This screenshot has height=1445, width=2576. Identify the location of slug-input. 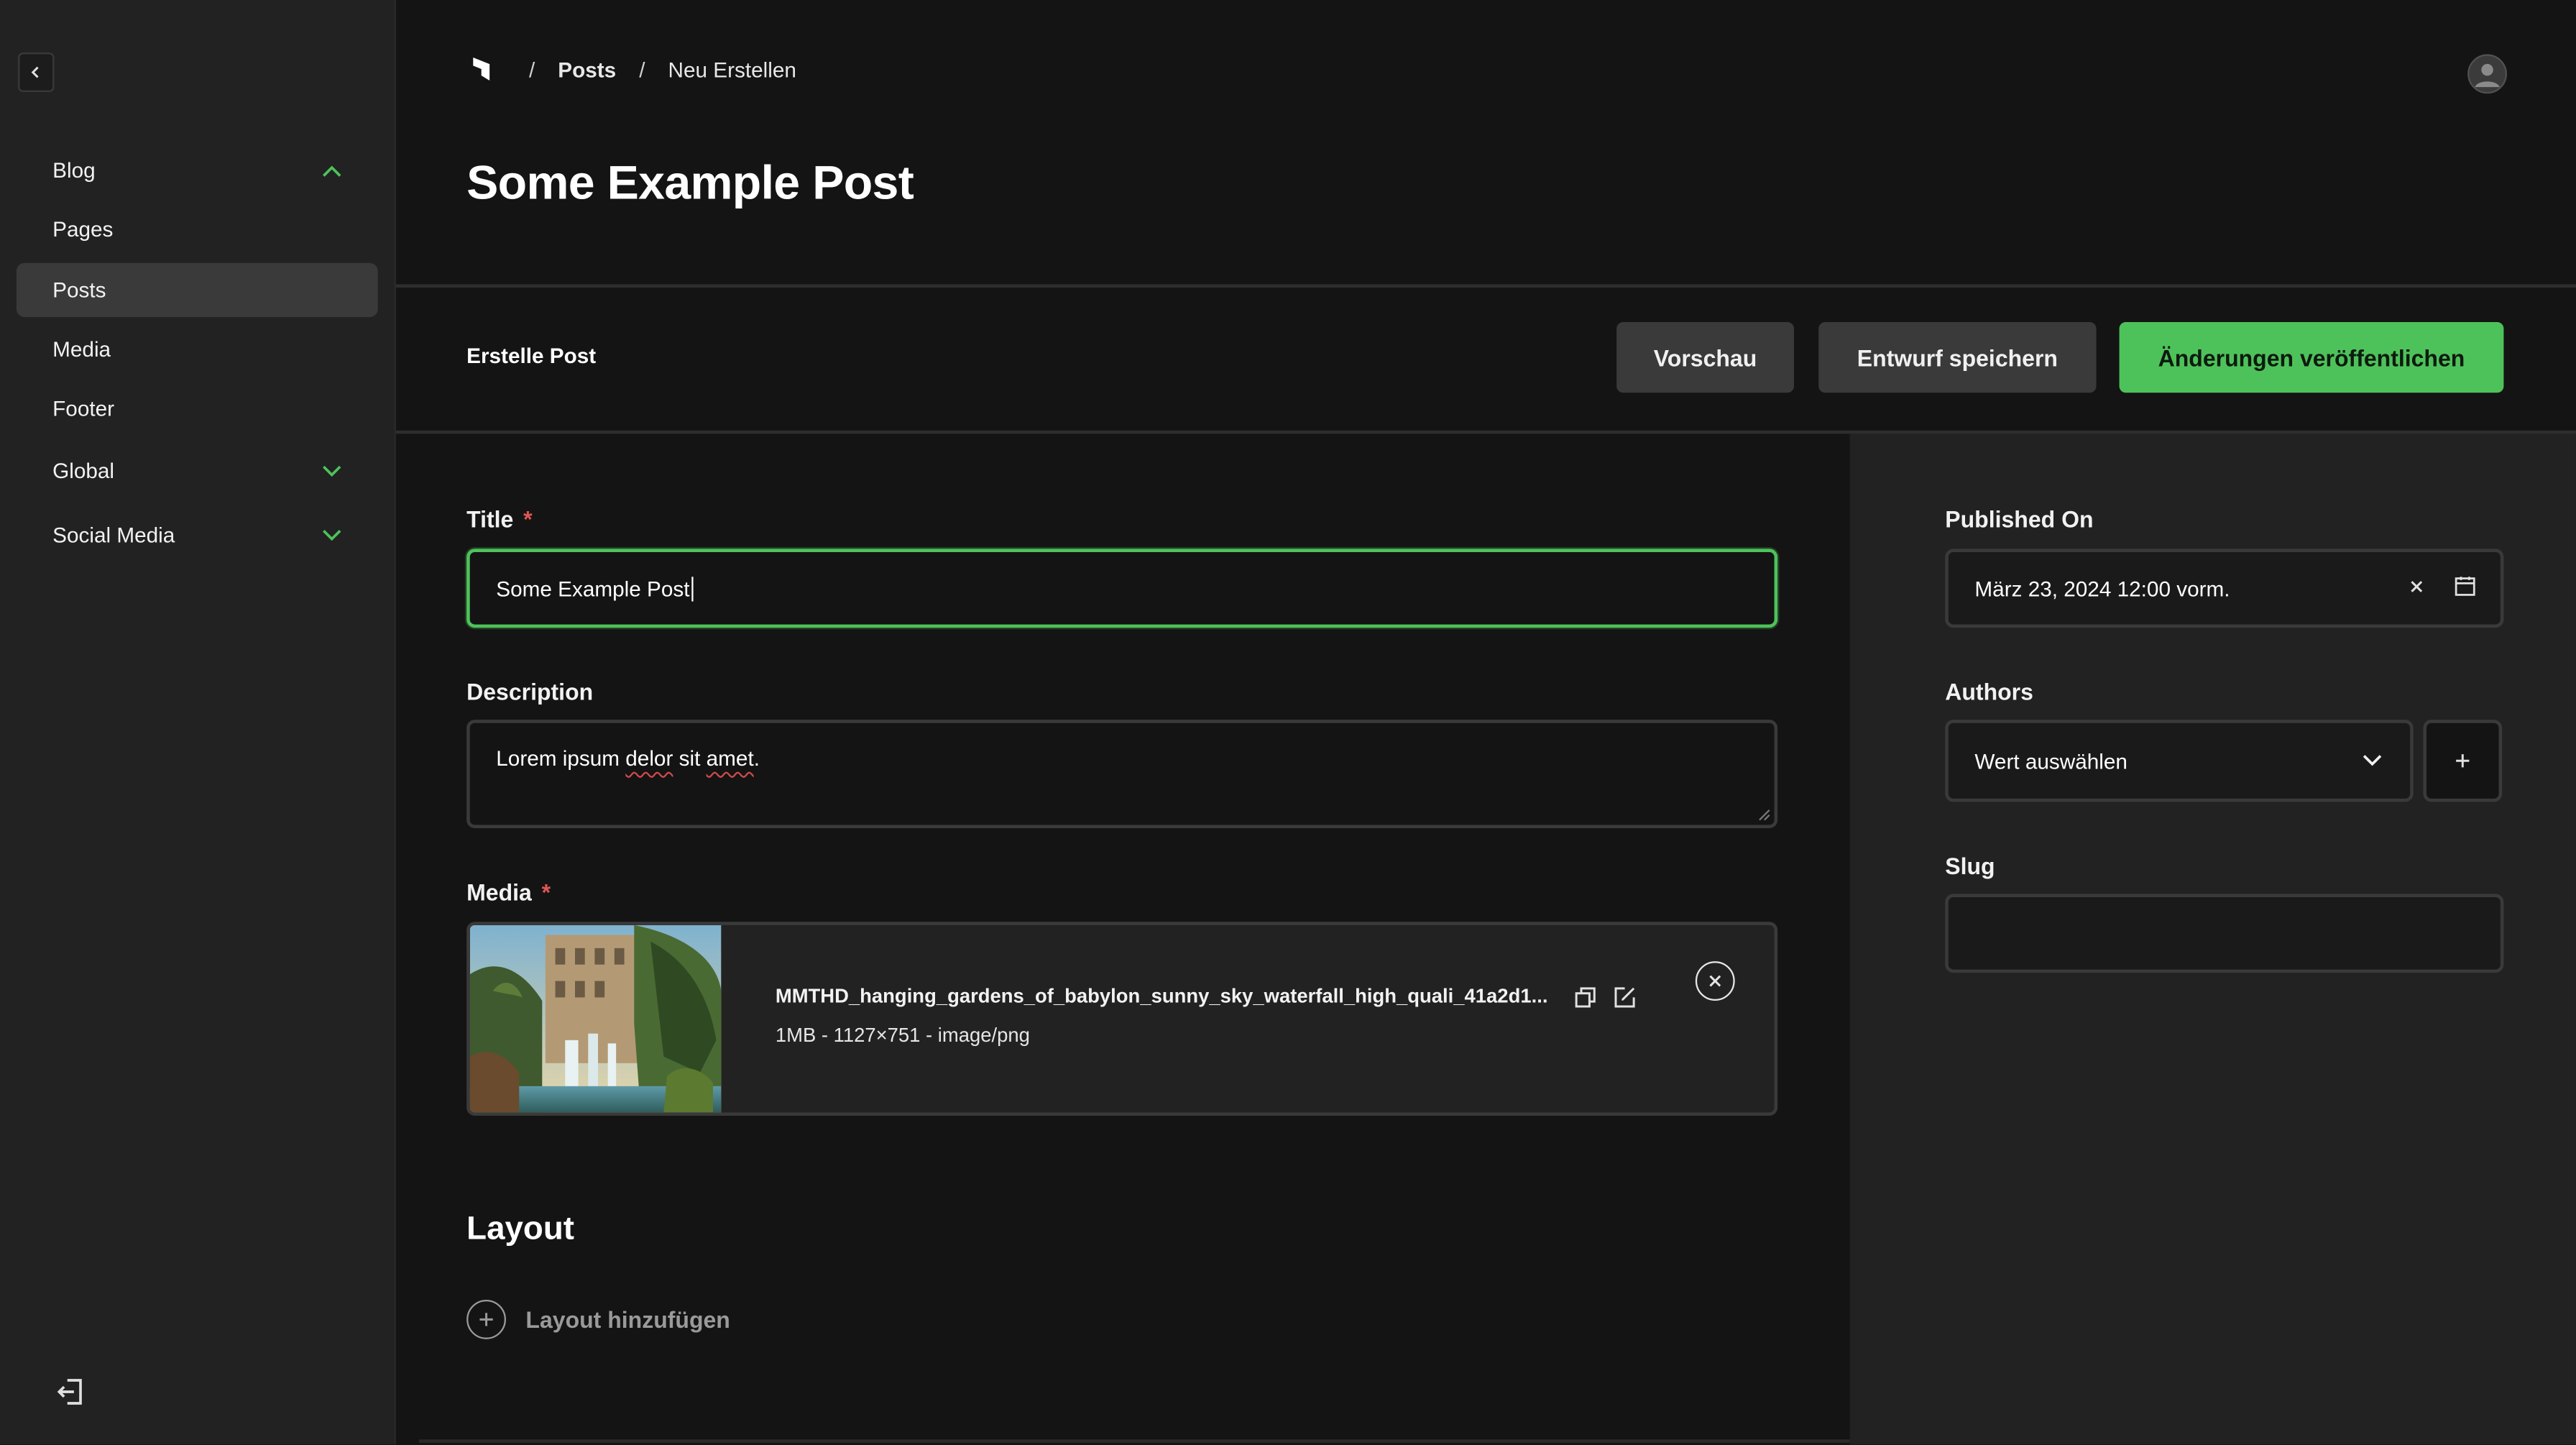
(2224, 933).